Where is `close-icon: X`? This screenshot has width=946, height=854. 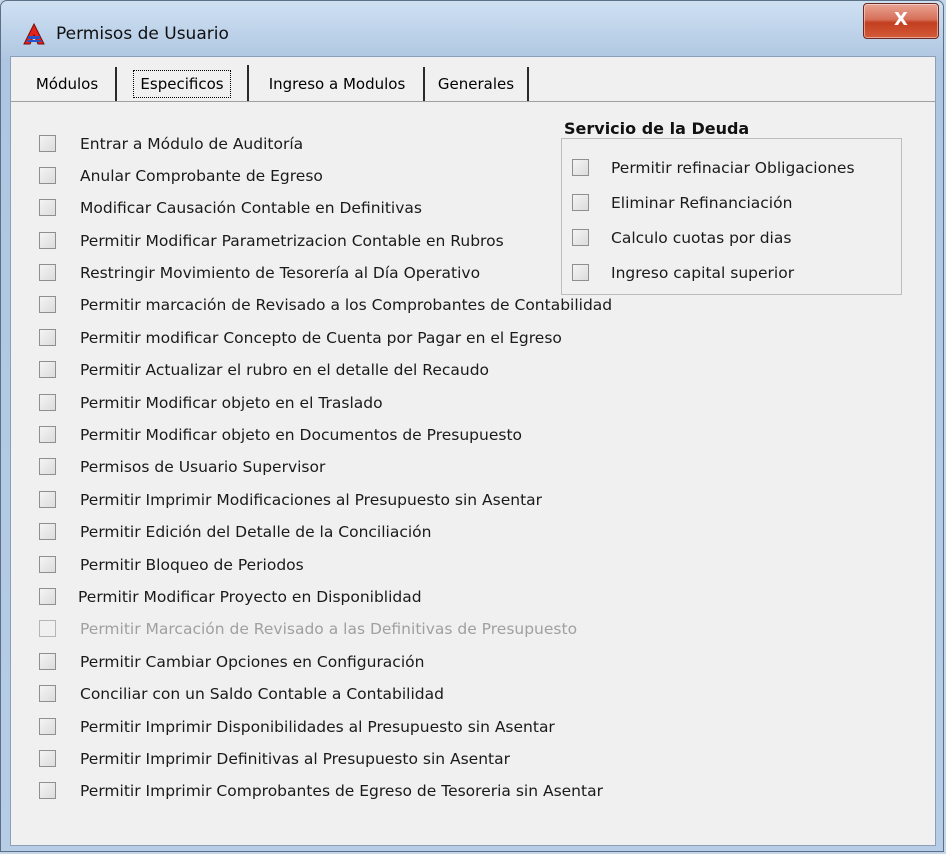 close-icon: X is located at coordinates (901, 19).